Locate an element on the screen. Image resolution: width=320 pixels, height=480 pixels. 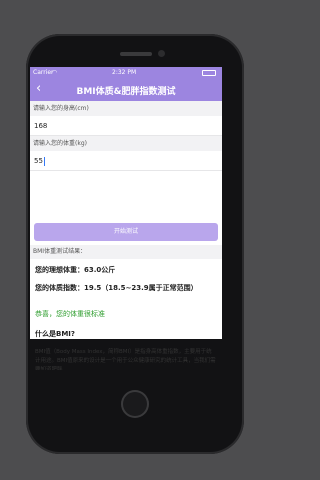
start-test-button: 开始测试 is located at coordinates (126, 232).